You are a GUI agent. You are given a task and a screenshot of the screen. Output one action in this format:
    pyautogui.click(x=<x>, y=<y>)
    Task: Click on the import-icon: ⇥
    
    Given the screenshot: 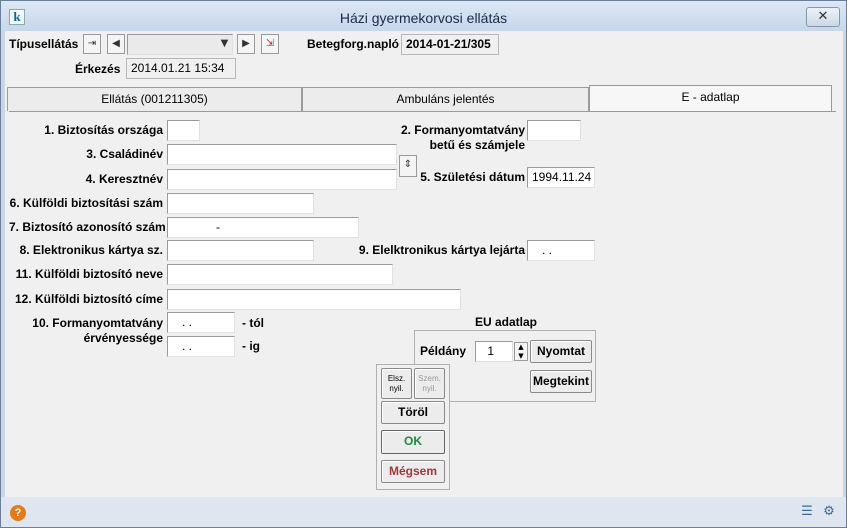 What is the action you would take?
    pyautogui.click(x=92, y=44)
    